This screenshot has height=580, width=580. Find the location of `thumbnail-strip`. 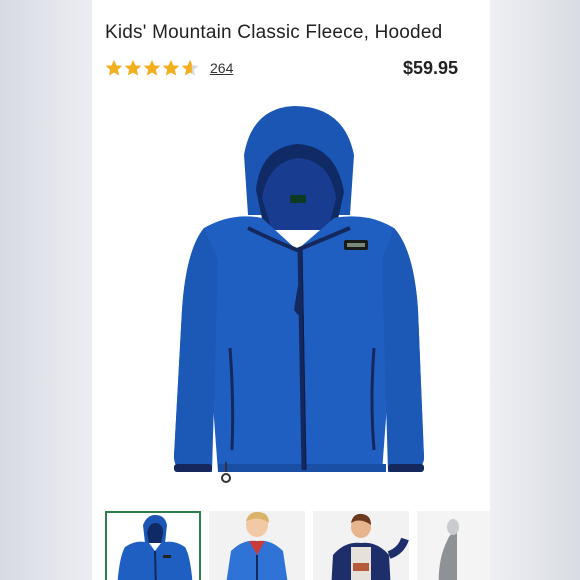

thumbnail-strip is located at coordinates (297, 545).